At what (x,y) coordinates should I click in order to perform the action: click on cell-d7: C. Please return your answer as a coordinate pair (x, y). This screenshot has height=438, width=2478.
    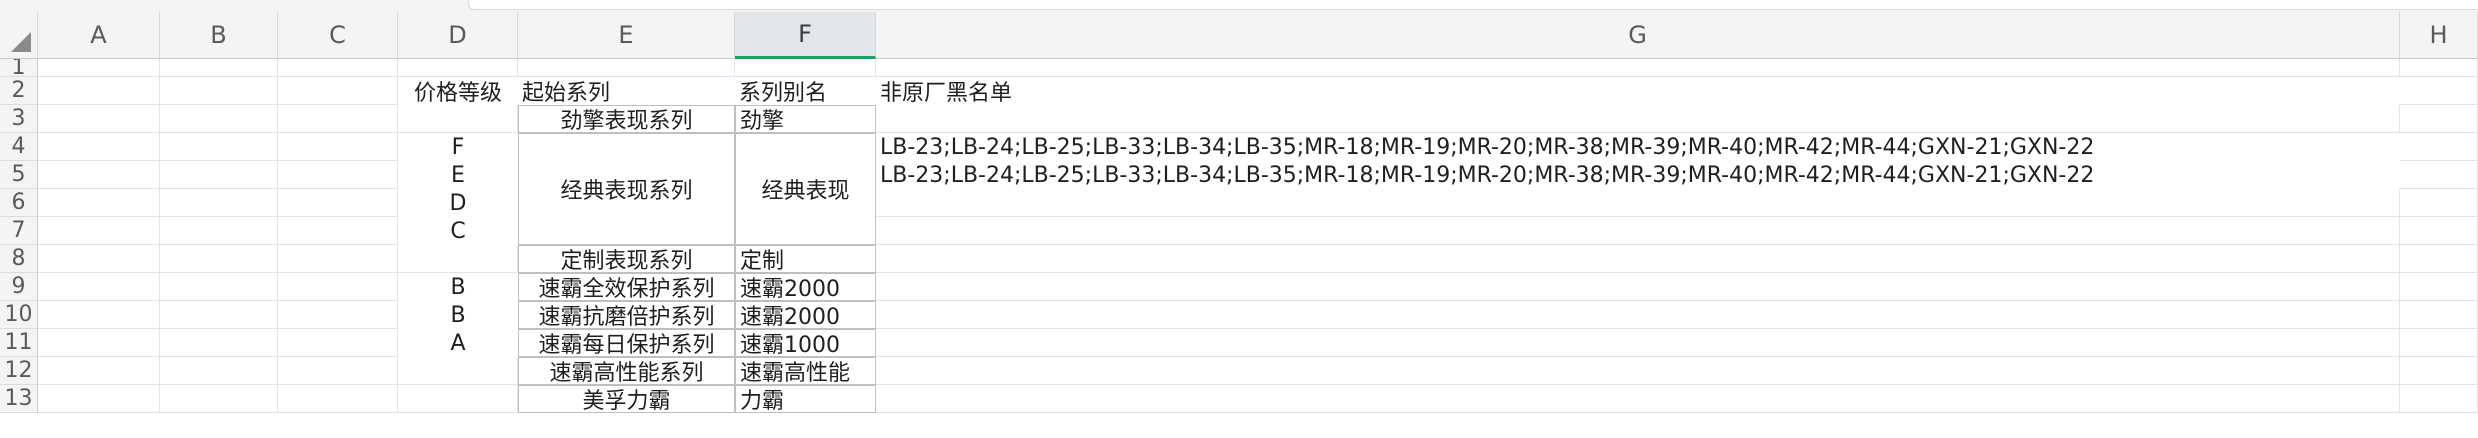
    Looking at the image, I should click on (458, 231).